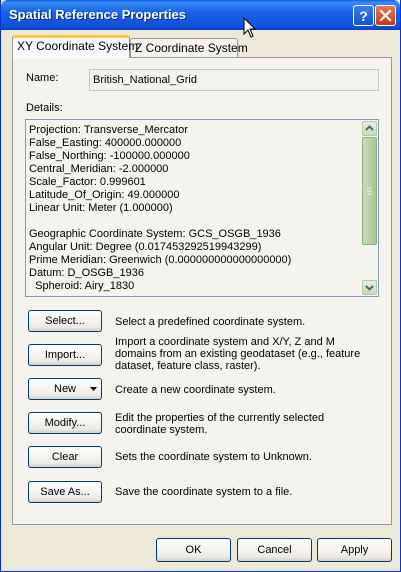 The image size is (401, 572). I want to click on new-button-label: New, so click(65, 389).